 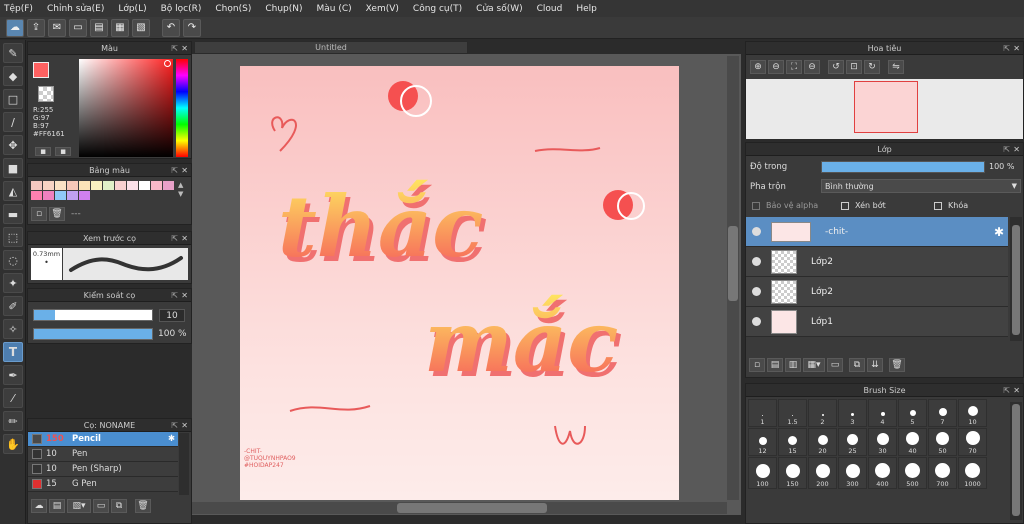 I want to click on menu-layer: Lớp(L), so click(x=132, y=9).